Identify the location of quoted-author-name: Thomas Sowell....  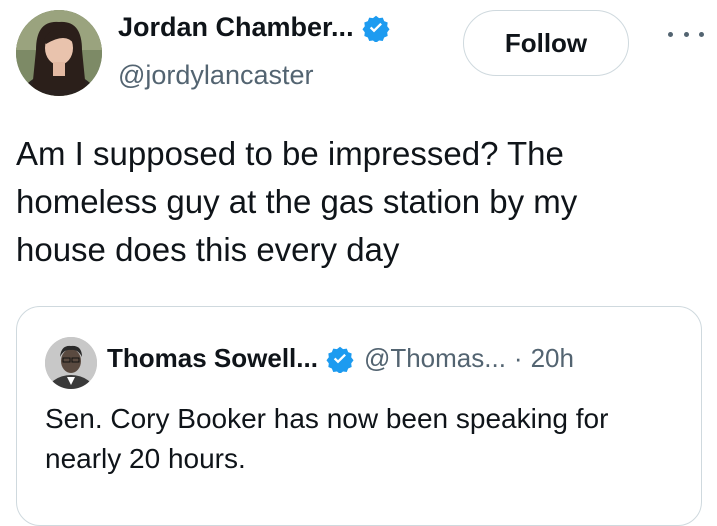
(212, 358).